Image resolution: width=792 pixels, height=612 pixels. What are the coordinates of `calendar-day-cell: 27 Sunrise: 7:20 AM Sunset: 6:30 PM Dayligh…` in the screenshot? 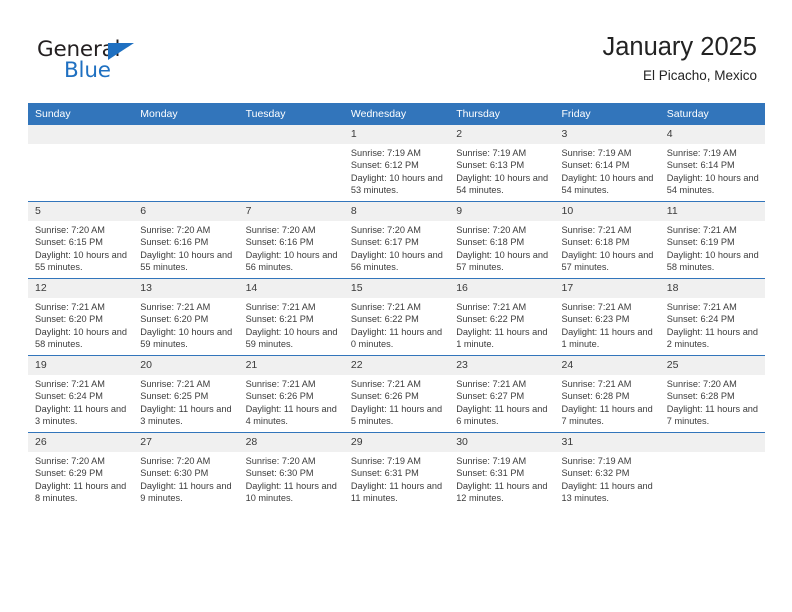 It's located at (186, 470).